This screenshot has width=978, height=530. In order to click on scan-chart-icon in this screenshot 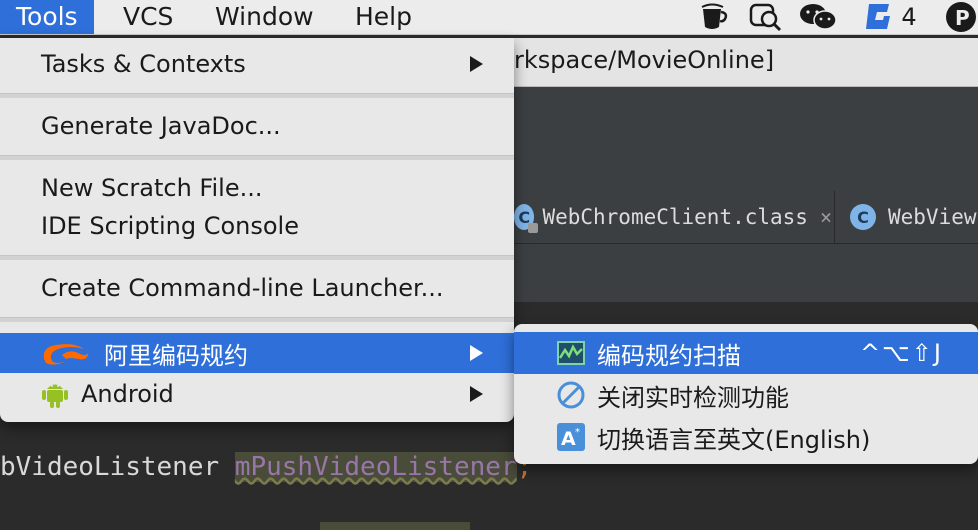, I will do `click(571, 353)`.